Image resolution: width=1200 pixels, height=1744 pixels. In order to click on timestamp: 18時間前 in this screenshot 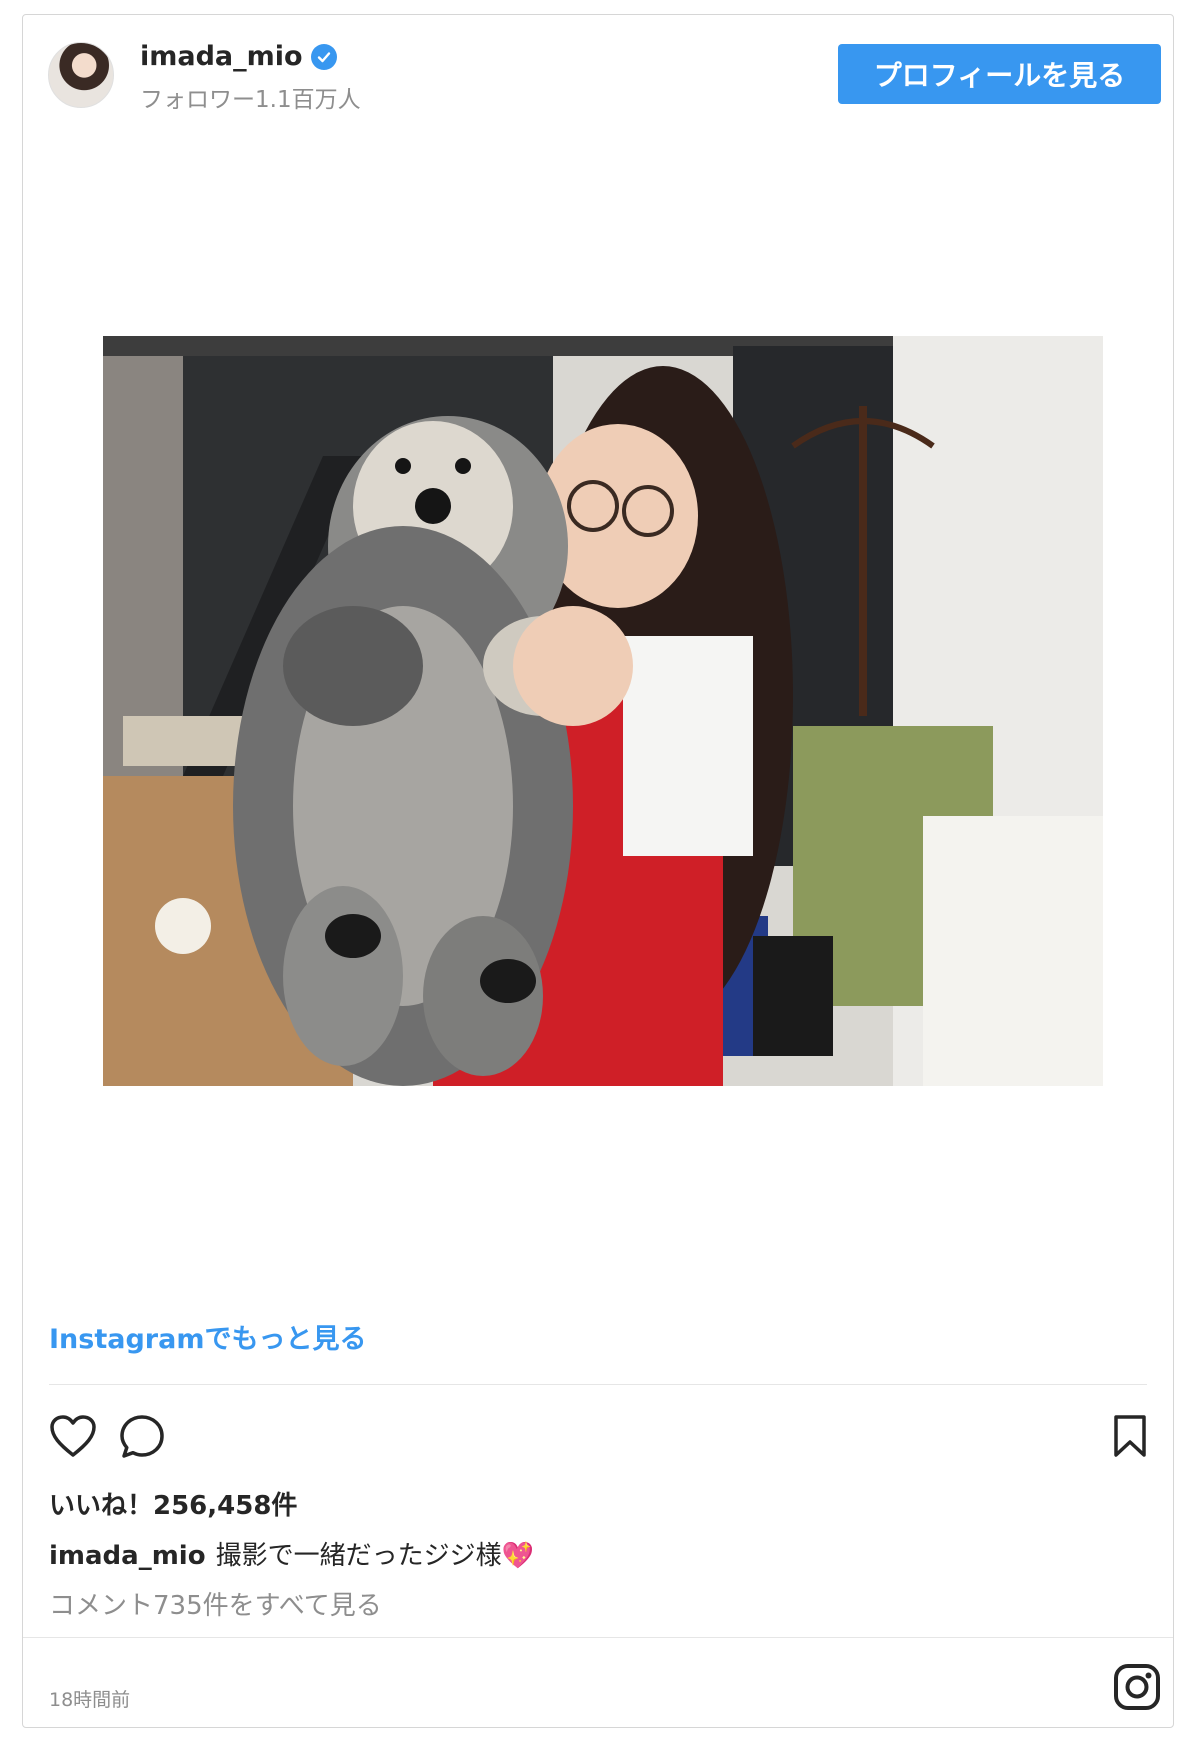, I will do `click(90, 1700)`.